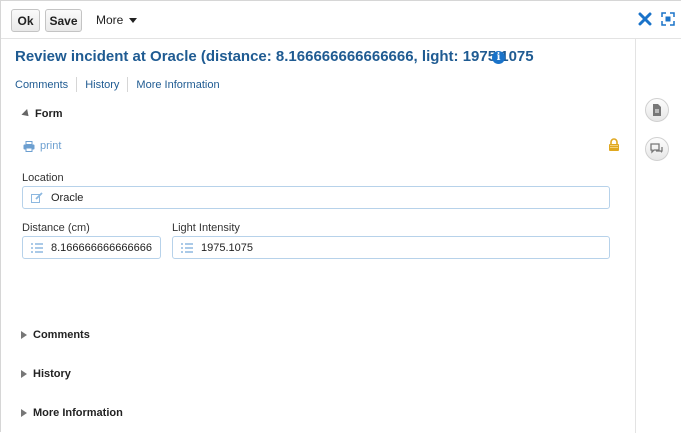 This screenshot has width=681, height=433. Describe the element at coordinates (26, 114) in the screenshot. I see `collapse-triangle-icon` at that location.